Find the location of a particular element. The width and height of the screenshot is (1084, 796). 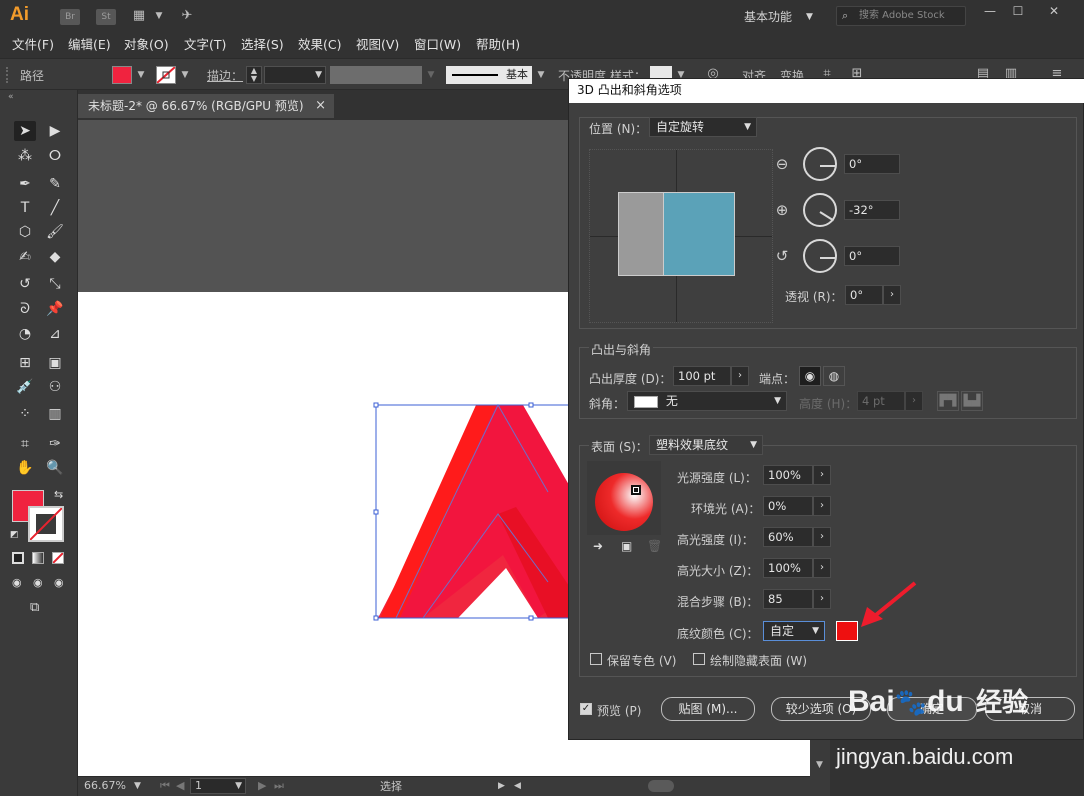

vertical-scrollbar: ▼ is located at coordinates (820, 768).